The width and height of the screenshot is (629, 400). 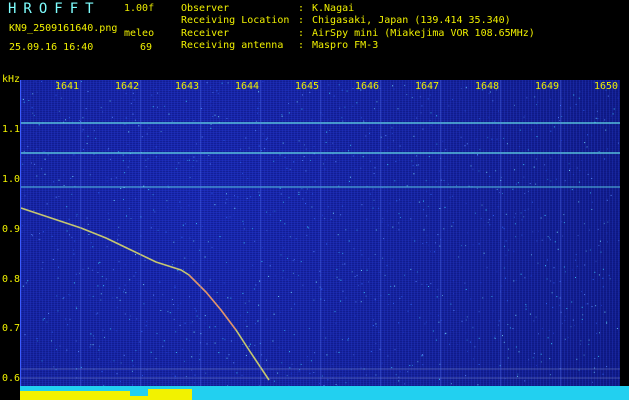 What do you see at coordinates (324, 393) in the screenshot?
I see `signal-strength-strip` at bounding box center [324, 393].